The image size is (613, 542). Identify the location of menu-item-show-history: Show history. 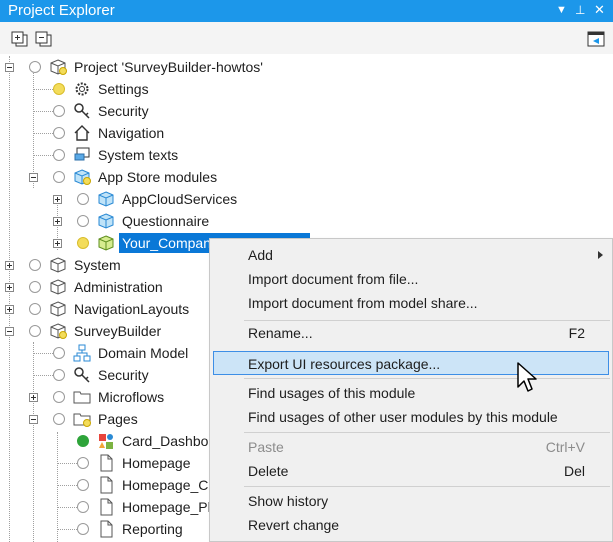
(411, 501).